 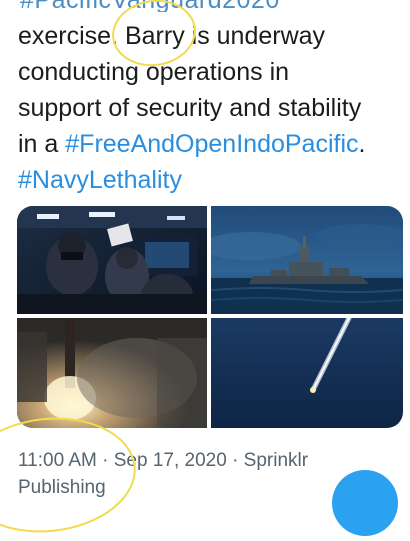 What do you see at coordinates (163, 460) in the screenshot?
I see `timestamp-line: 11:00 AM · Sep 17, 2020 · Sprinklr` at bounding box center [163, 460].